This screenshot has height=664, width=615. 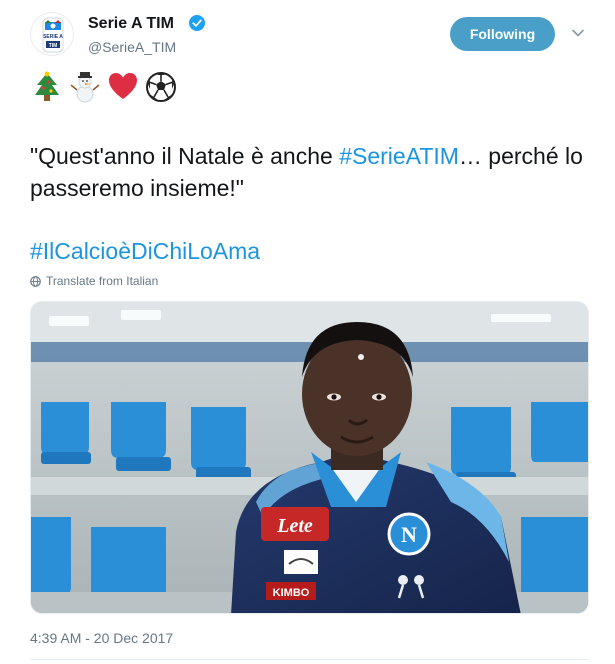 What do you see at coordinates (85, 87) in the screenshot?
I see `snowman-icon` at bounding box center [85, 87].